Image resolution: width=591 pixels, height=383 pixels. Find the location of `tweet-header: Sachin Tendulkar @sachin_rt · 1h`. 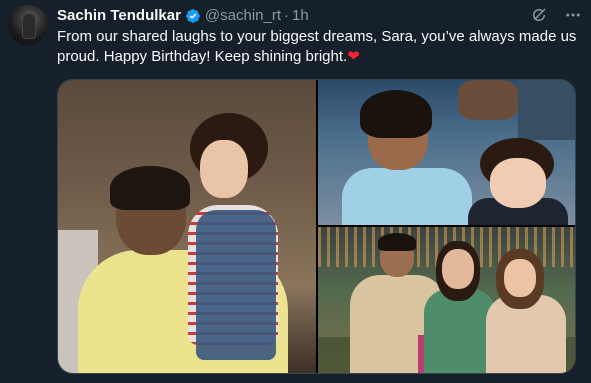

tweet-header: Sachin Tendulkar @sachin_rt · 1h is located at coordinates (319, 16).